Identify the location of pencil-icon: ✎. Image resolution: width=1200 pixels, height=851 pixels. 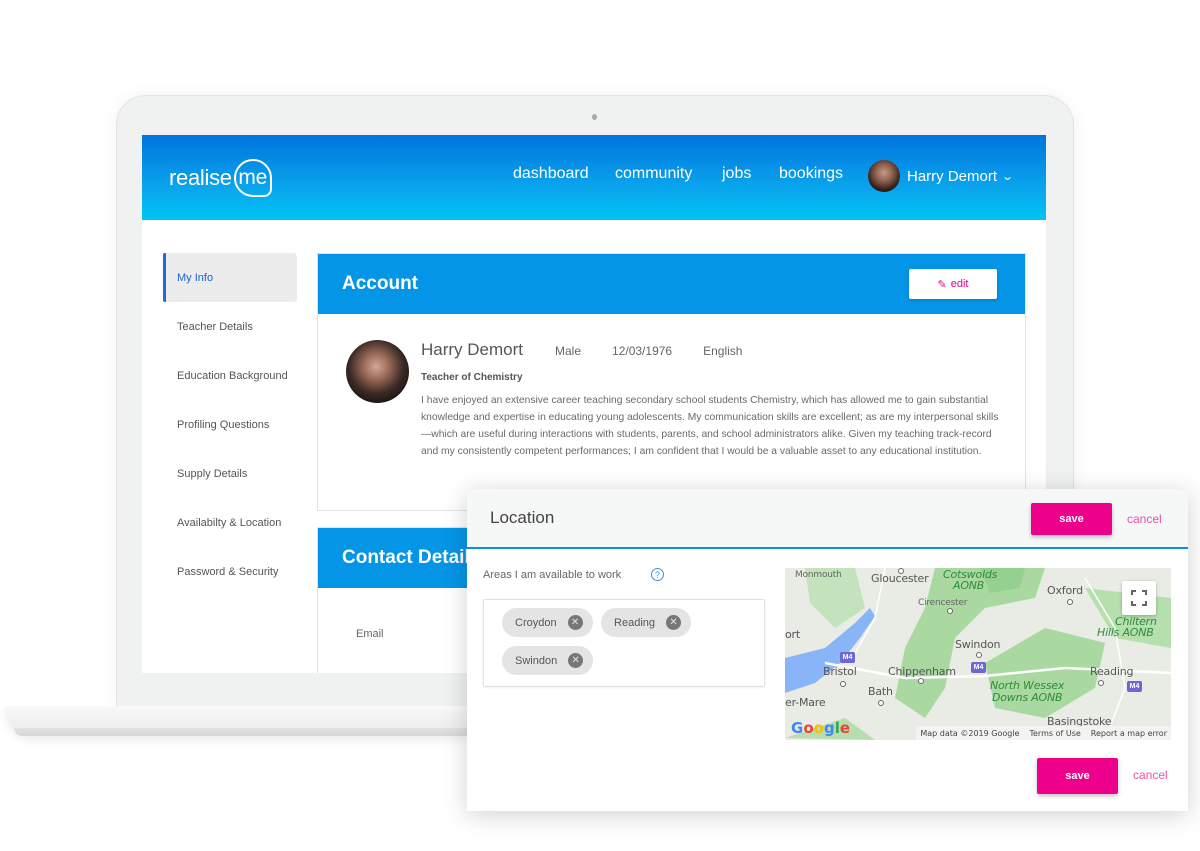
(942, 284).